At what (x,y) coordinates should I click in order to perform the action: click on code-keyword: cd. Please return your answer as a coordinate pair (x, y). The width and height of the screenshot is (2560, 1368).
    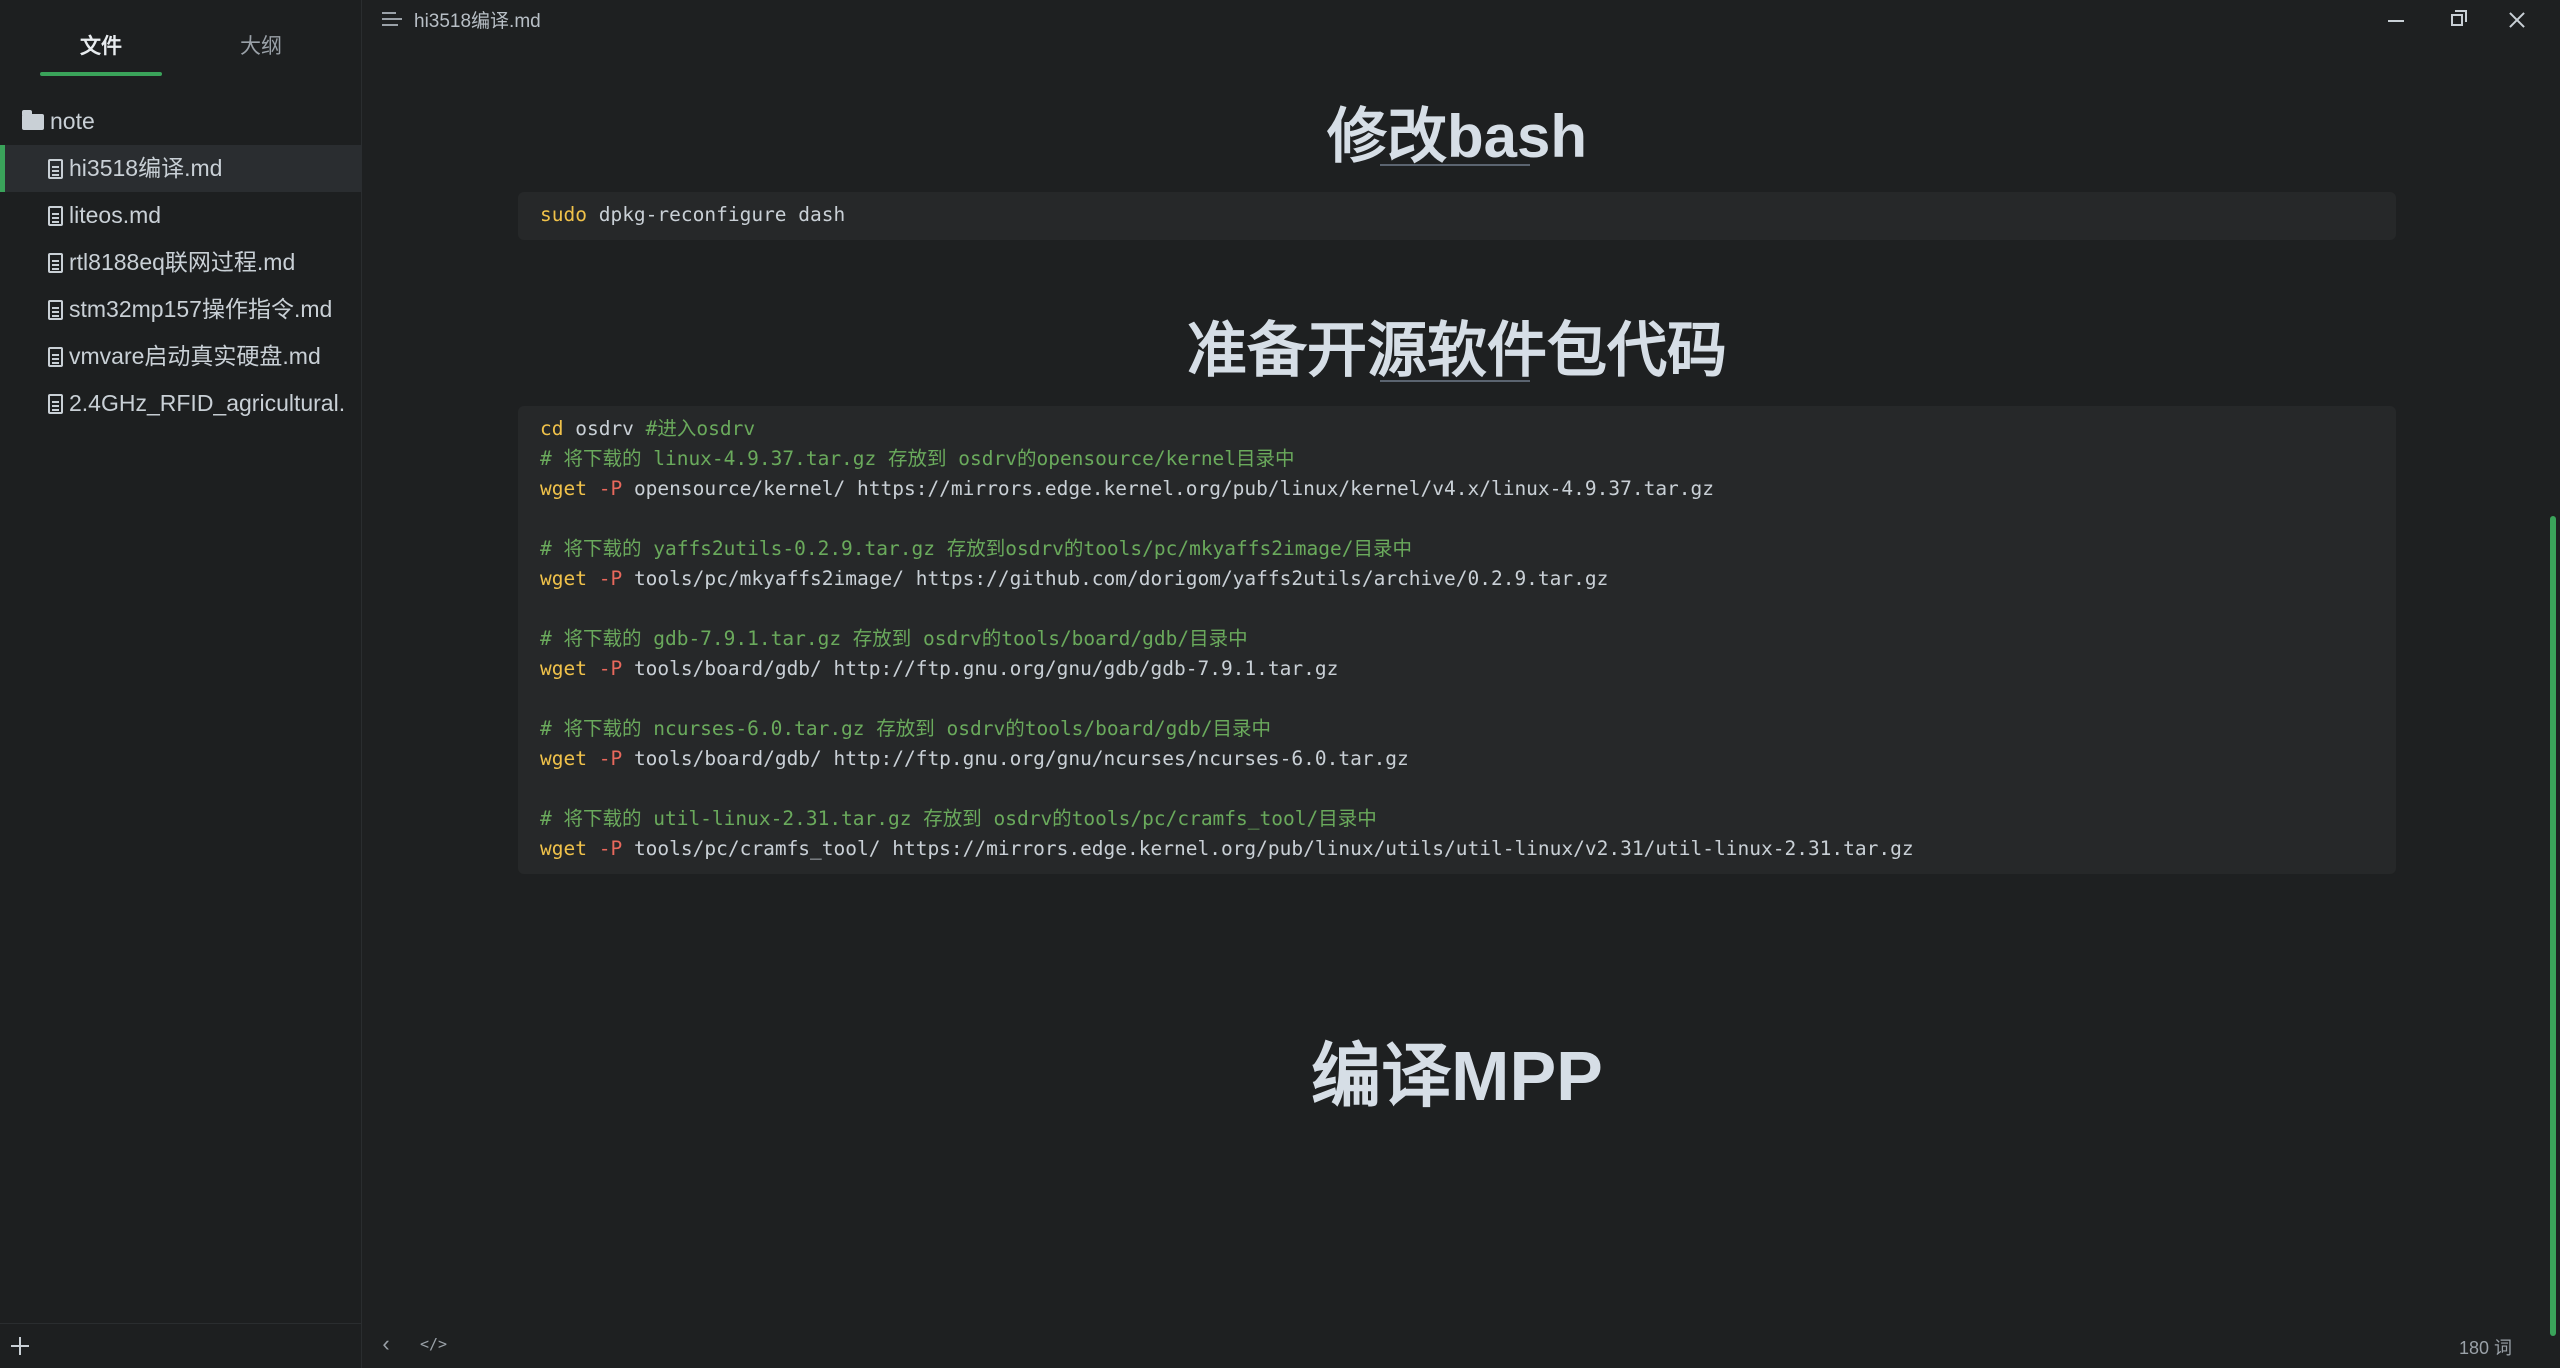
    Looking at the image, I should click on (552, 428).